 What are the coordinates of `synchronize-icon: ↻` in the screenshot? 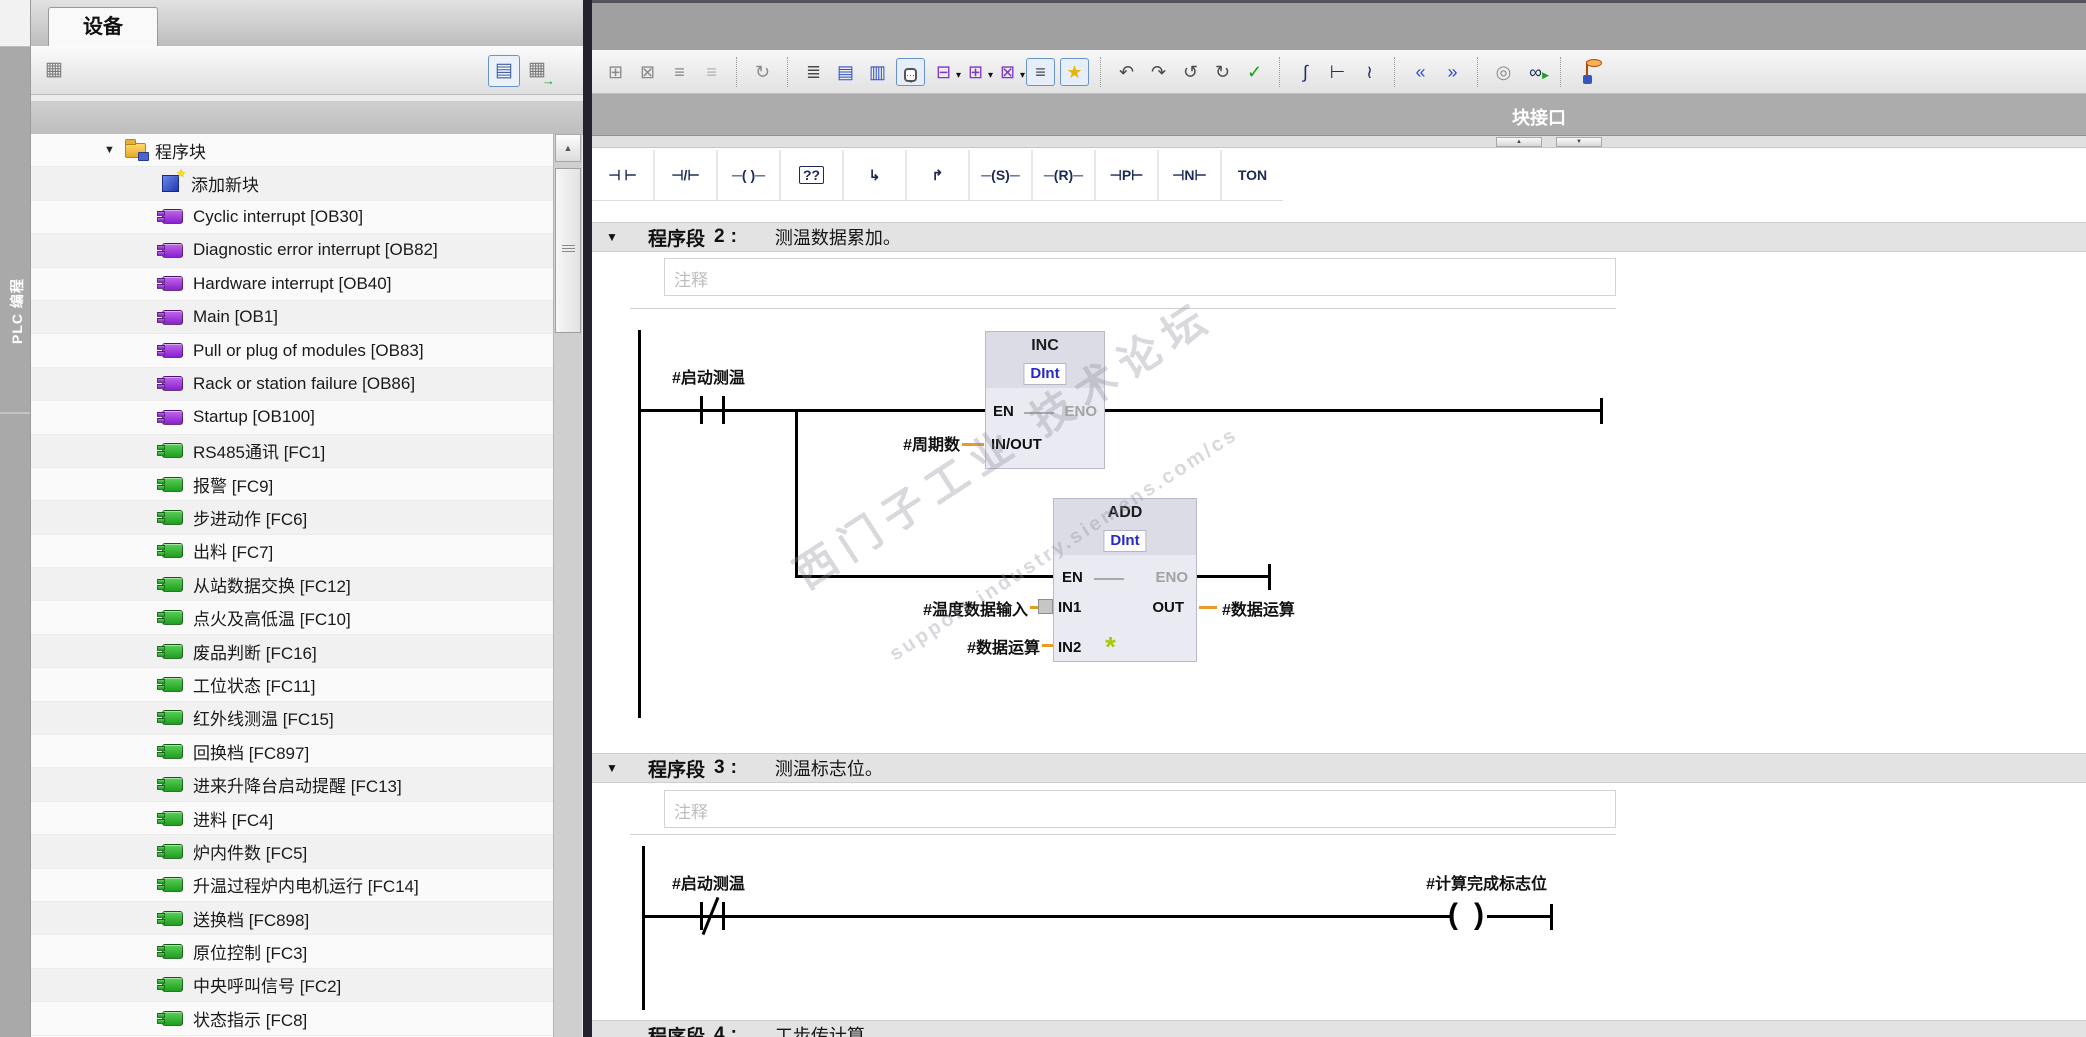 It's located at (1222, 72).